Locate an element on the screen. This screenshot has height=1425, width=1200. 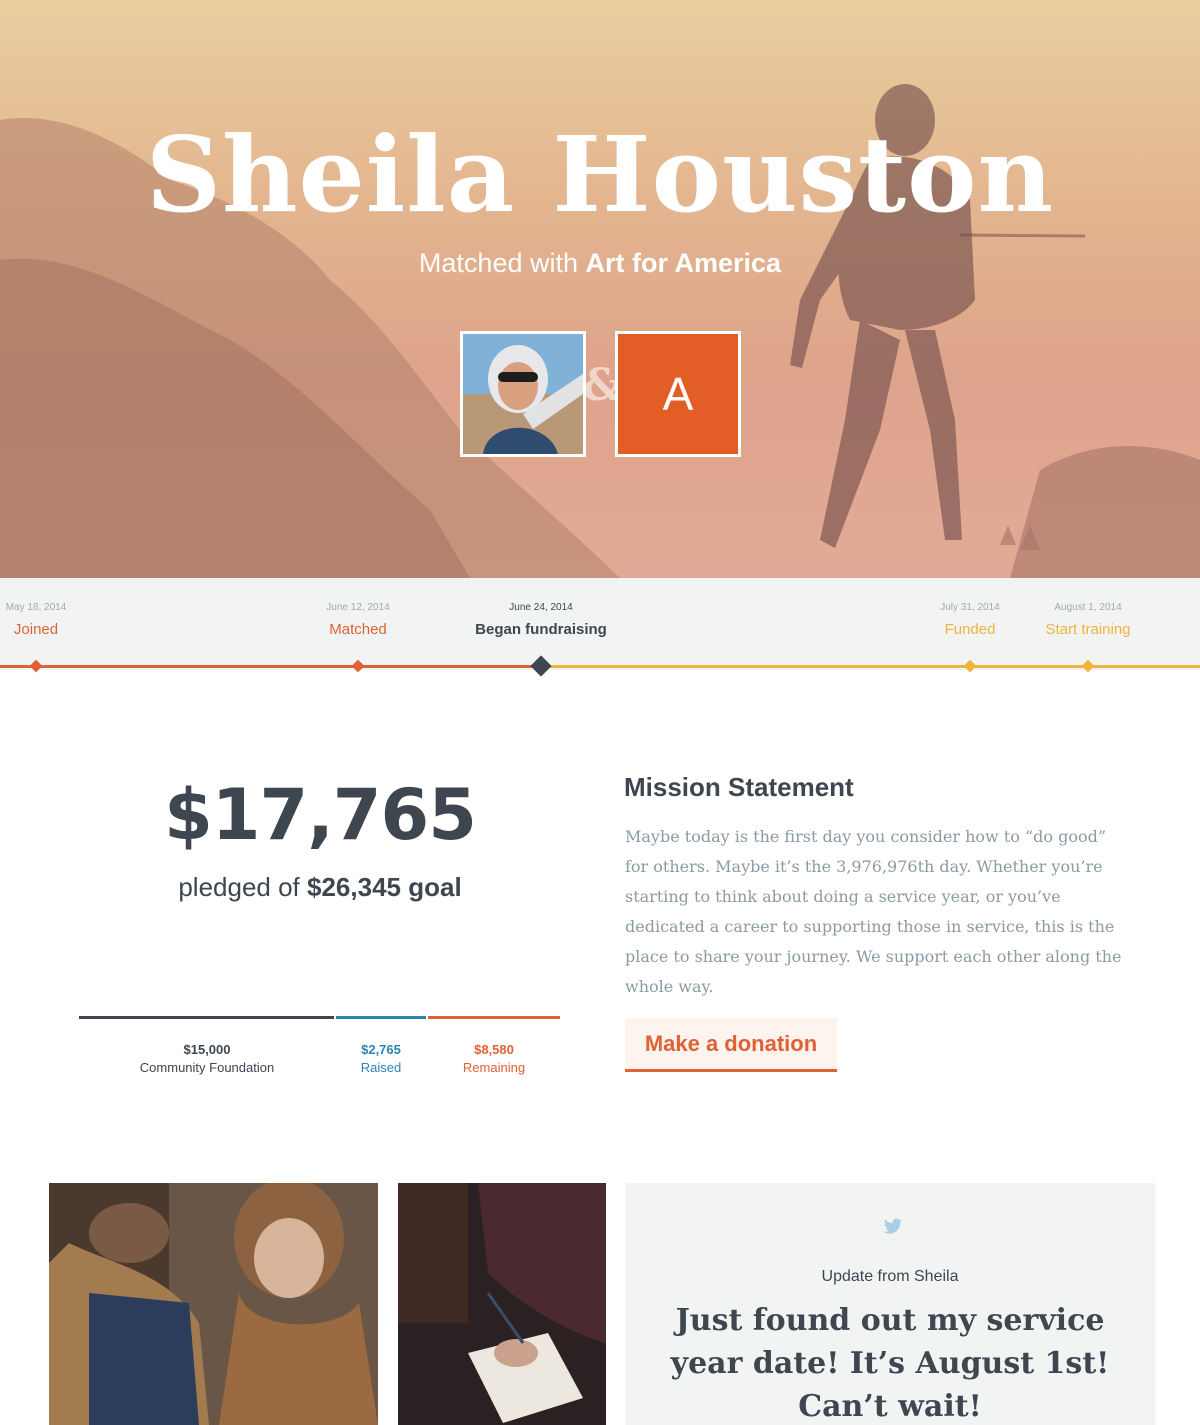
gallery-photo-sketching is located at coordinates (502, 1304).